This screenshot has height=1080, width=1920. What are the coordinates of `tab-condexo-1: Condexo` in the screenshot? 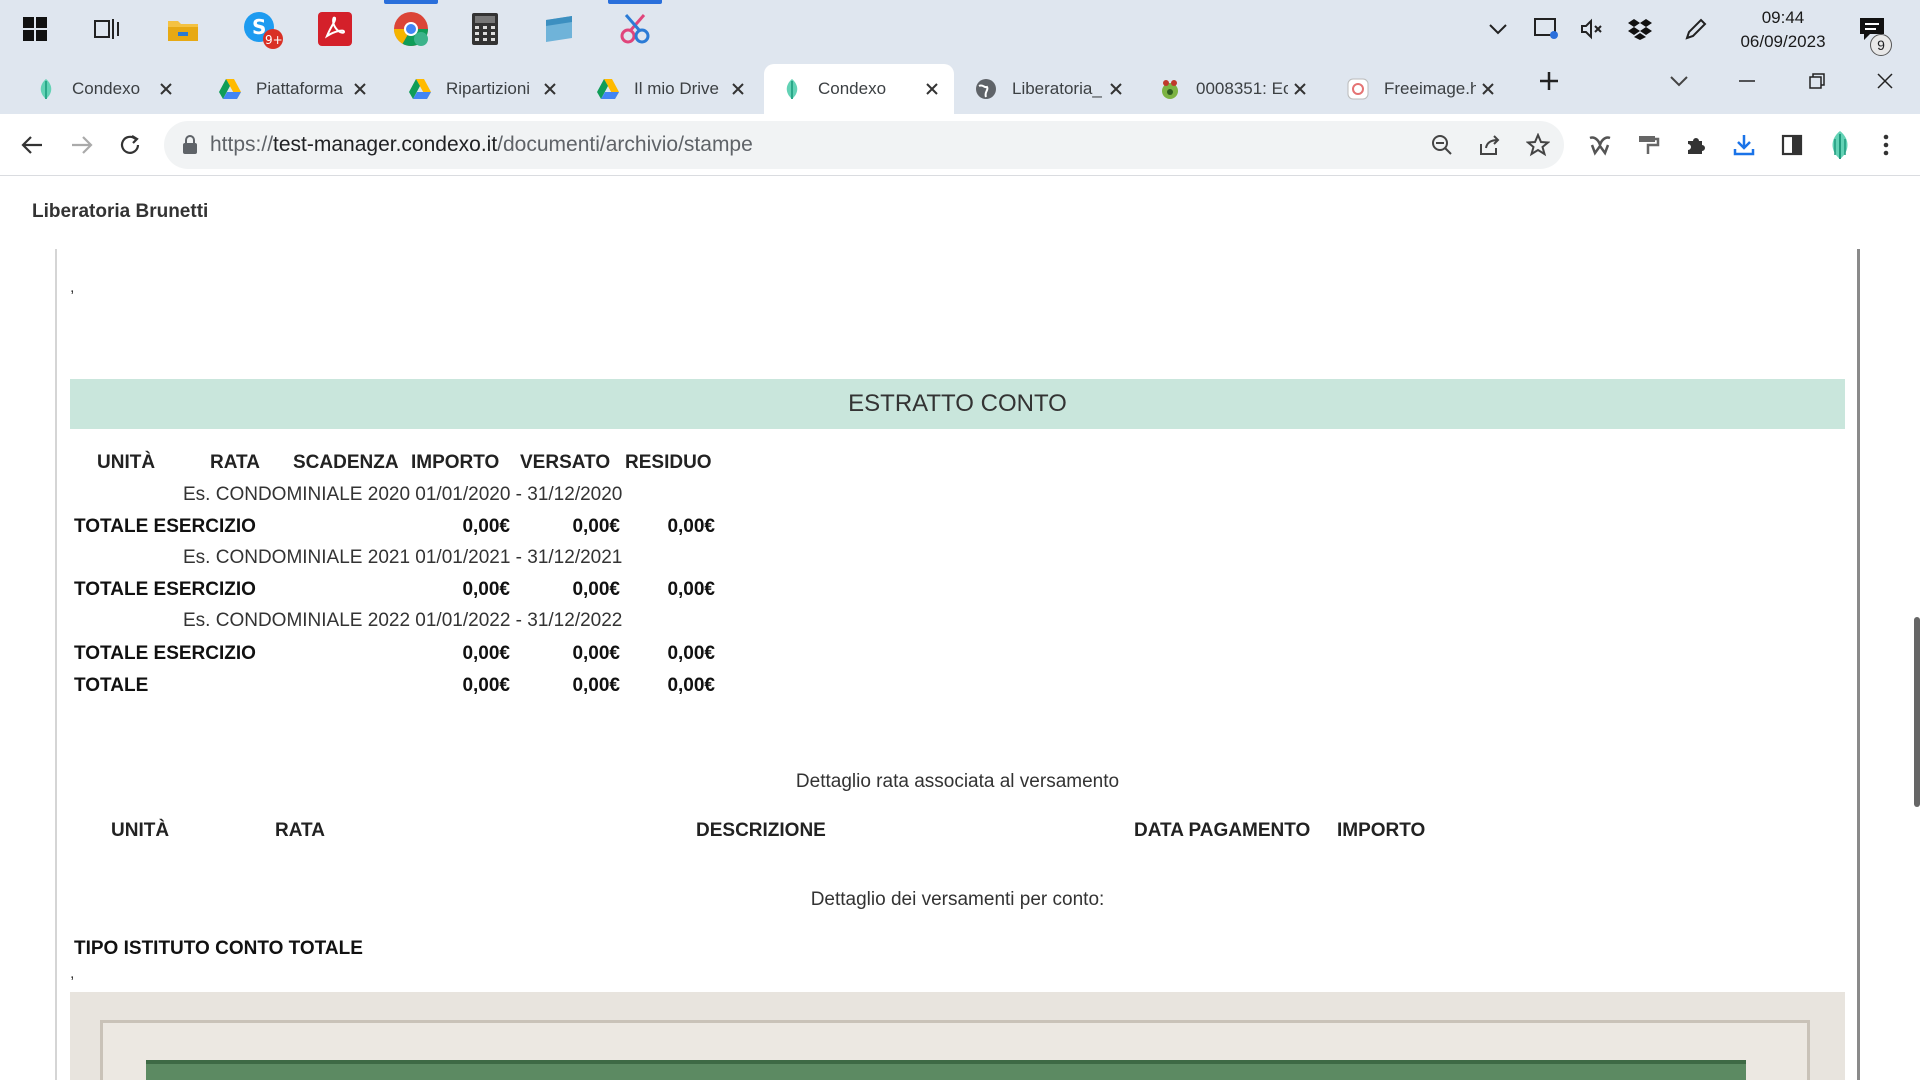 It's located at (103, 89).